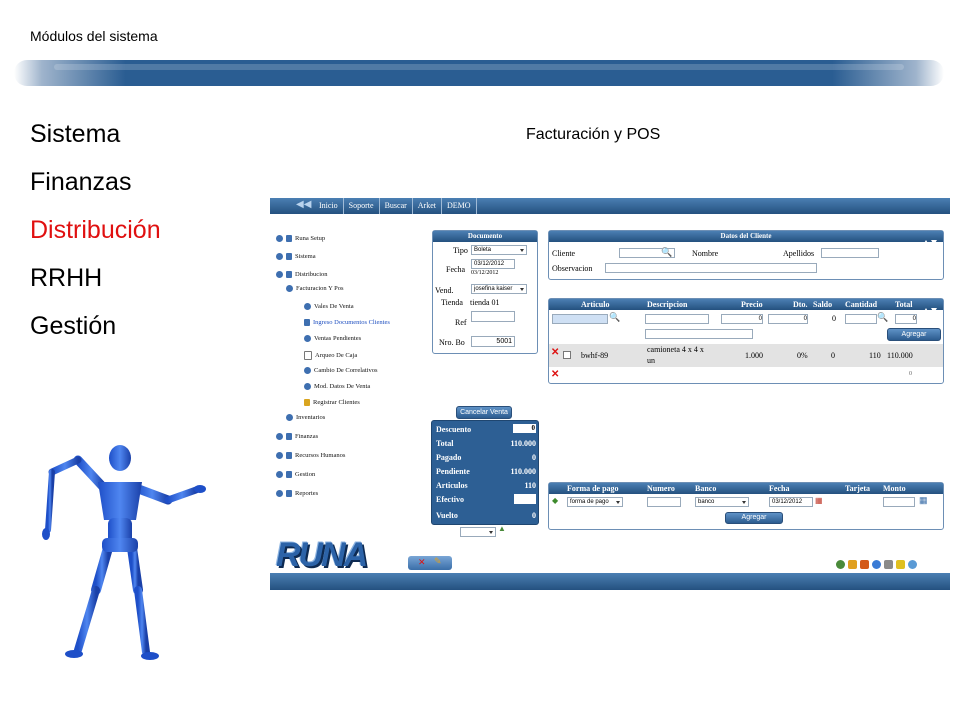 The height and width of the screenshot is (720, 960). Describe the element at coordinates (315, 288) in the screenshot. I see `tree-item-facturacion: Facturacion Y Pos` at that location.